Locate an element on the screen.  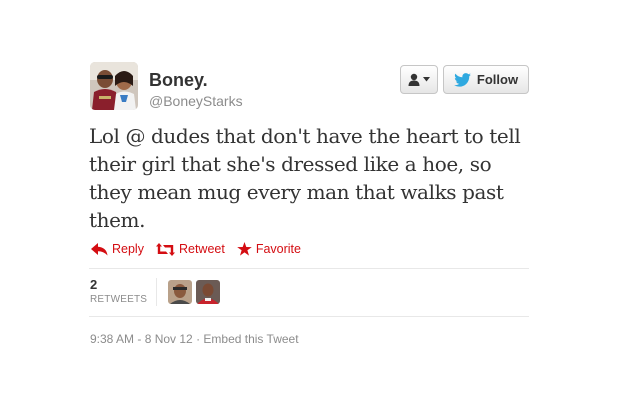
screen-name: @BoneyStarks is located at coordinates (196, 101).